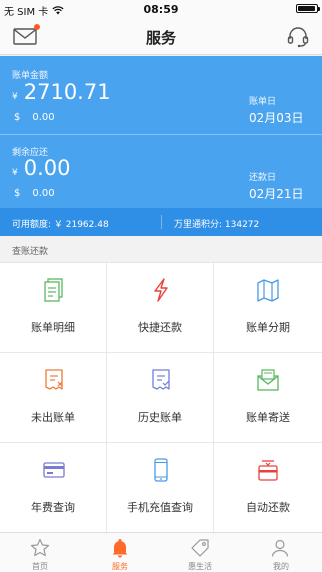 The image size is (322, 572). What do you see at coordinates (53, 398) in the screenshot?
I see `service-unbilled: 未出账单` at bounding box center [53, 398].